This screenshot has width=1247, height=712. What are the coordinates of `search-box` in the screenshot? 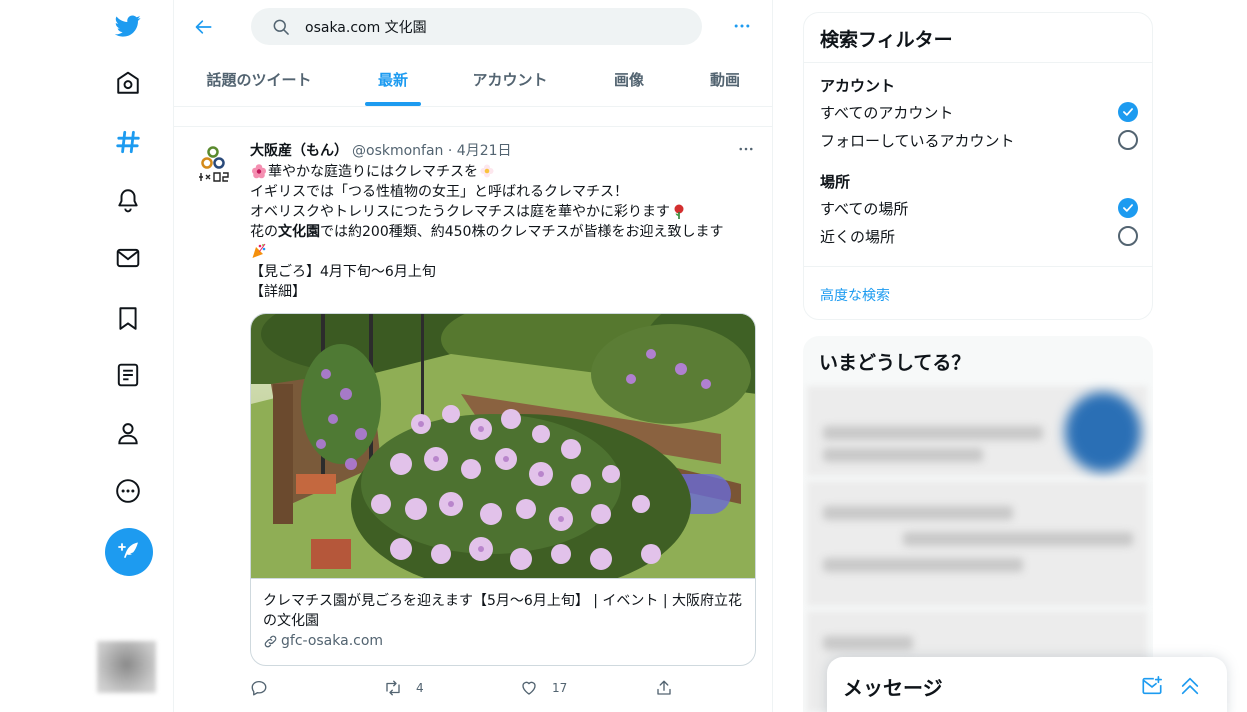 It's located at (476, 26).